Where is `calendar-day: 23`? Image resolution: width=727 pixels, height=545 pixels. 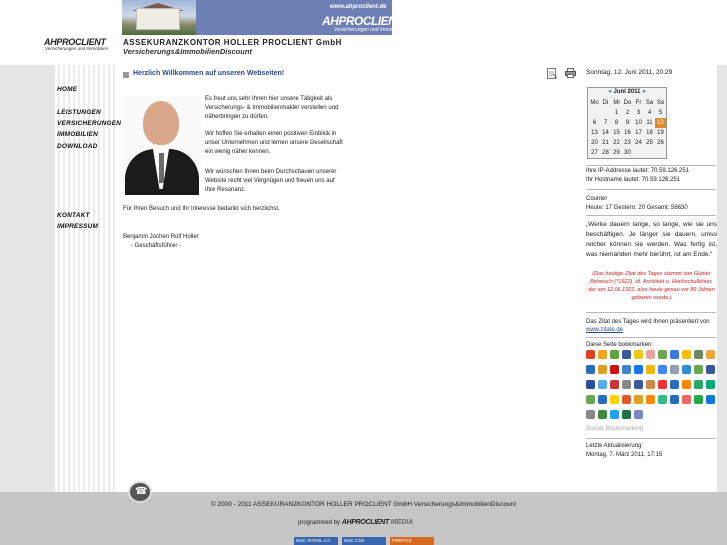 calendar-day: 23 is located at coordinates (627, 143).